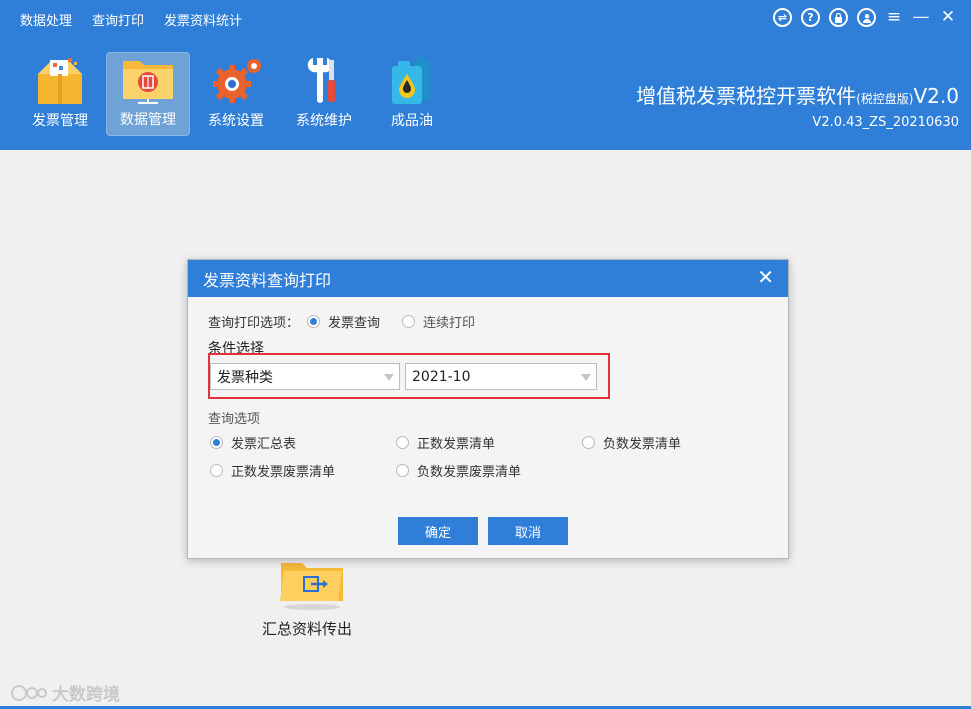  I want to click on option-negative-invoice-list: 负数发票清单, so click(631, 442).